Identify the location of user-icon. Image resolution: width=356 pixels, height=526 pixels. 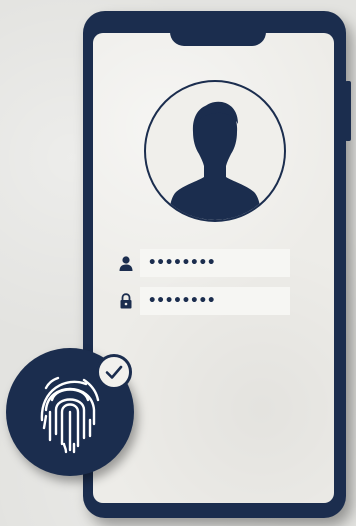
(126, 263).